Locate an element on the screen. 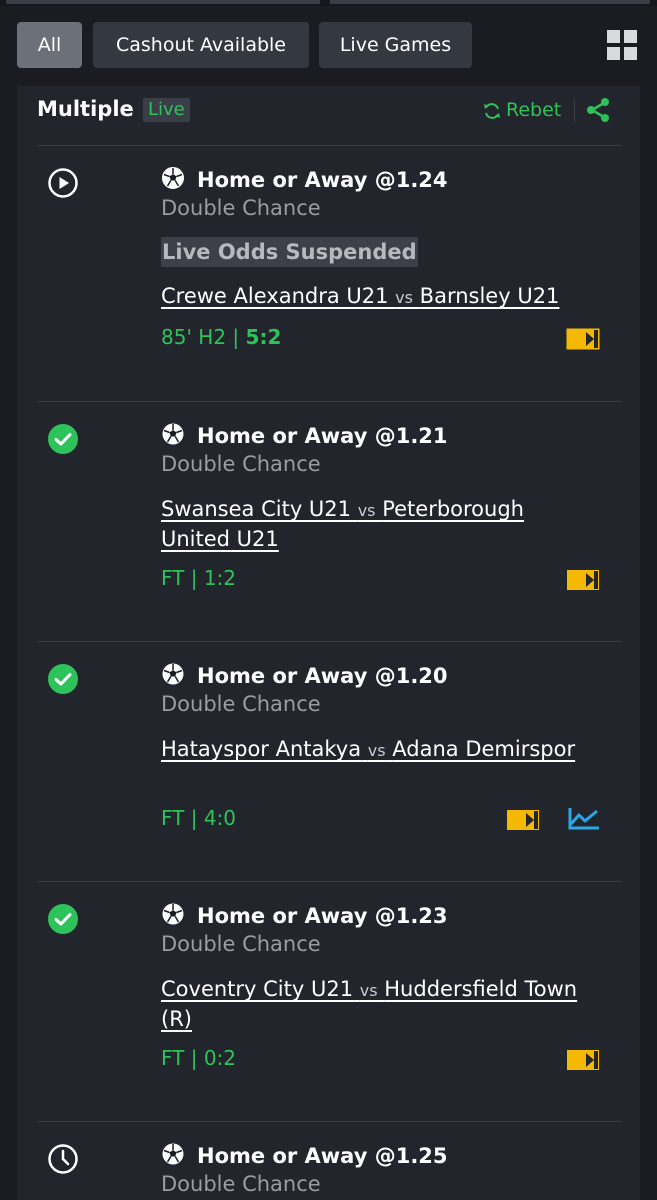  rebet-button: Rebet is located at coordinates (521, 110).